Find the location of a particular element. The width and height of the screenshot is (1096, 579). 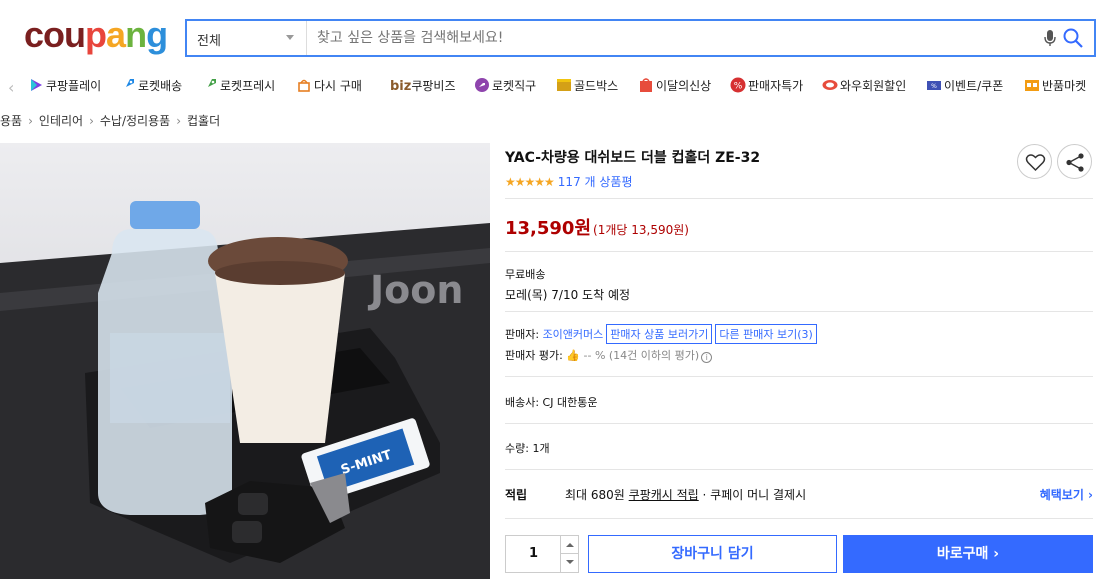

chevron-left-icon: ‹ is located at coordinates (11, 87).